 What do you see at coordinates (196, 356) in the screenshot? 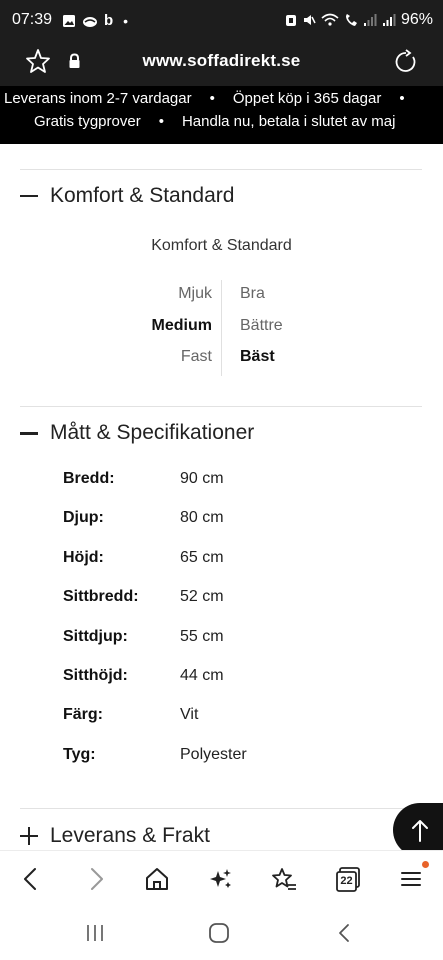
I see `komfort-option-firm: Fast` at bounding box center [196, 356].